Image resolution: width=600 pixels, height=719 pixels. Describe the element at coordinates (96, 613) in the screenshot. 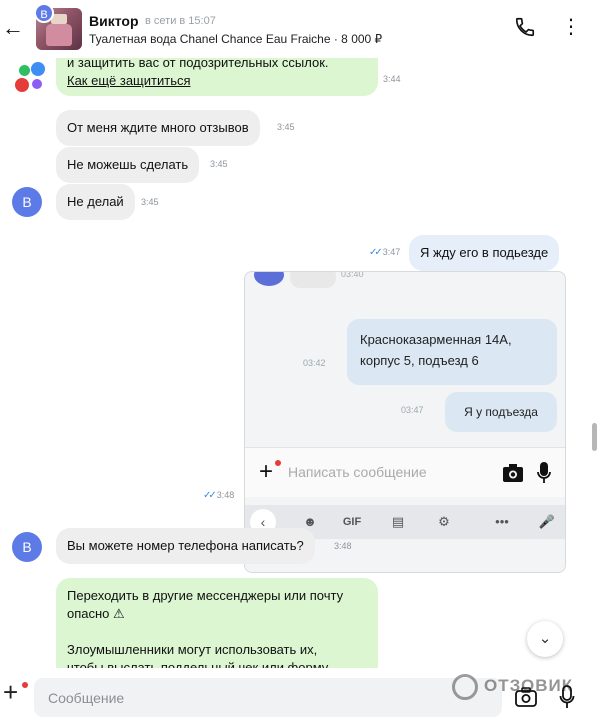

I see `warning-line: опасно ⚠` at that location.